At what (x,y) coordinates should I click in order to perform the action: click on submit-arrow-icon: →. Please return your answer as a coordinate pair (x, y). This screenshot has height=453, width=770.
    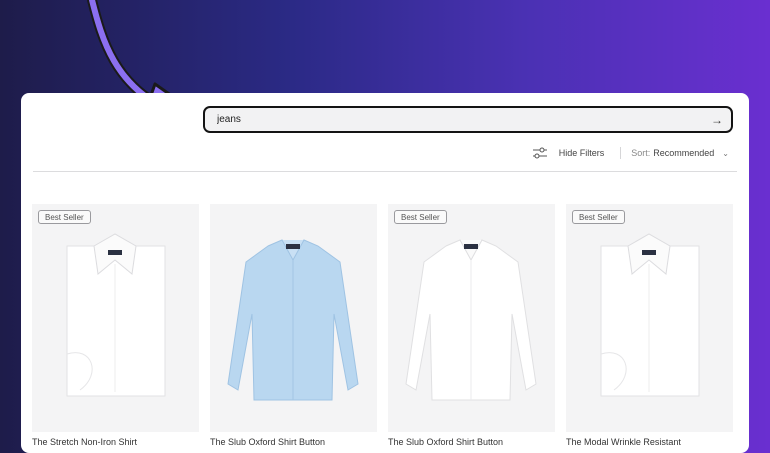
    Looking at the image, I should click on (717, 120).